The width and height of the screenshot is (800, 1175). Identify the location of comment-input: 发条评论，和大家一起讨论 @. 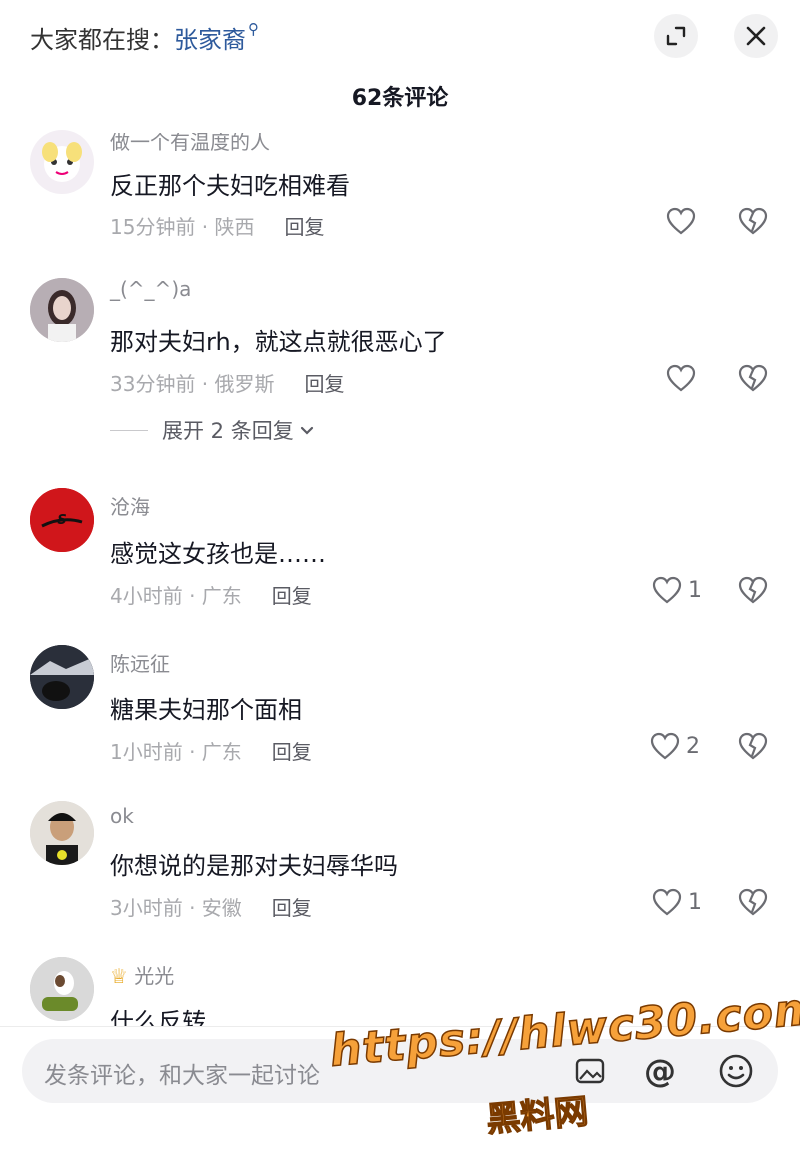
(400, 1071).